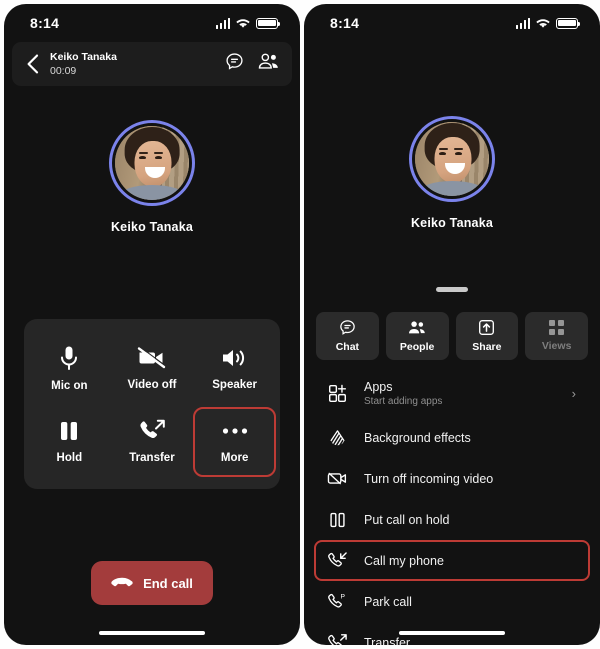  What do you see at coordinates (69, 458) in the screenshot?
I see `control-label: Hold` at bounding box center [69, 458].